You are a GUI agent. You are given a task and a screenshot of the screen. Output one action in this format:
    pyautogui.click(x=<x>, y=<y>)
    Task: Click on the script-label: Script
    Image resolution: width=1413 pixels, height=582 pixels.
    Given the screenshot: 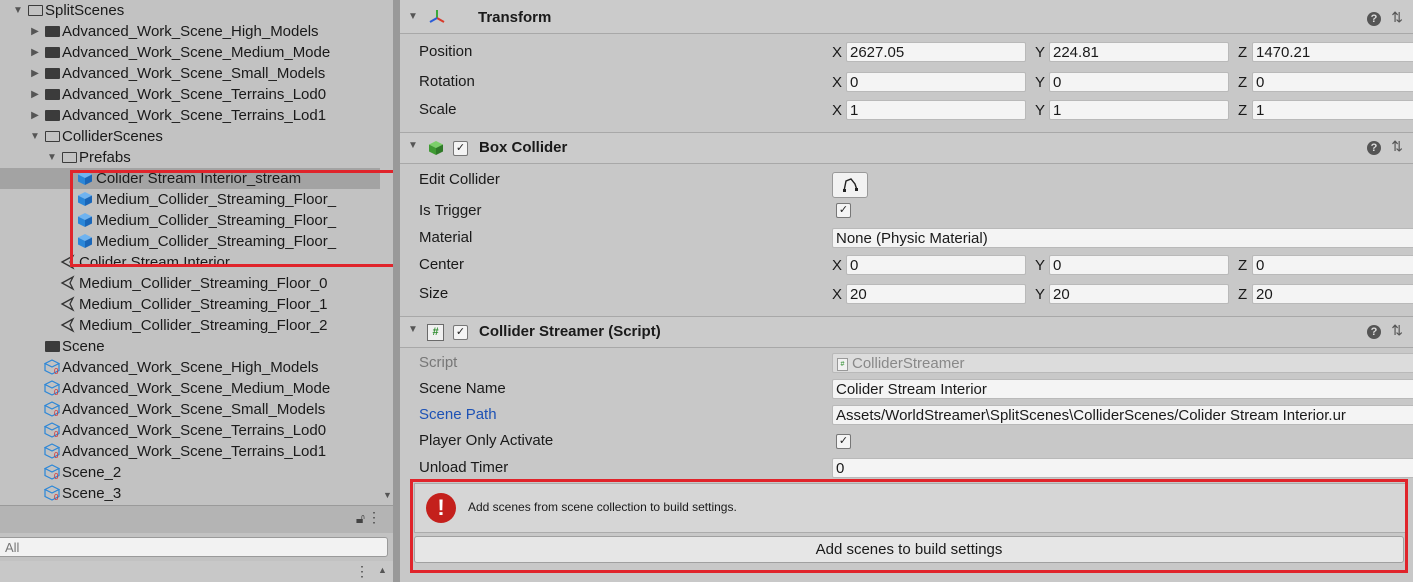 What is the action you would take?
    pyautogui.click(x=438, y=362)
    